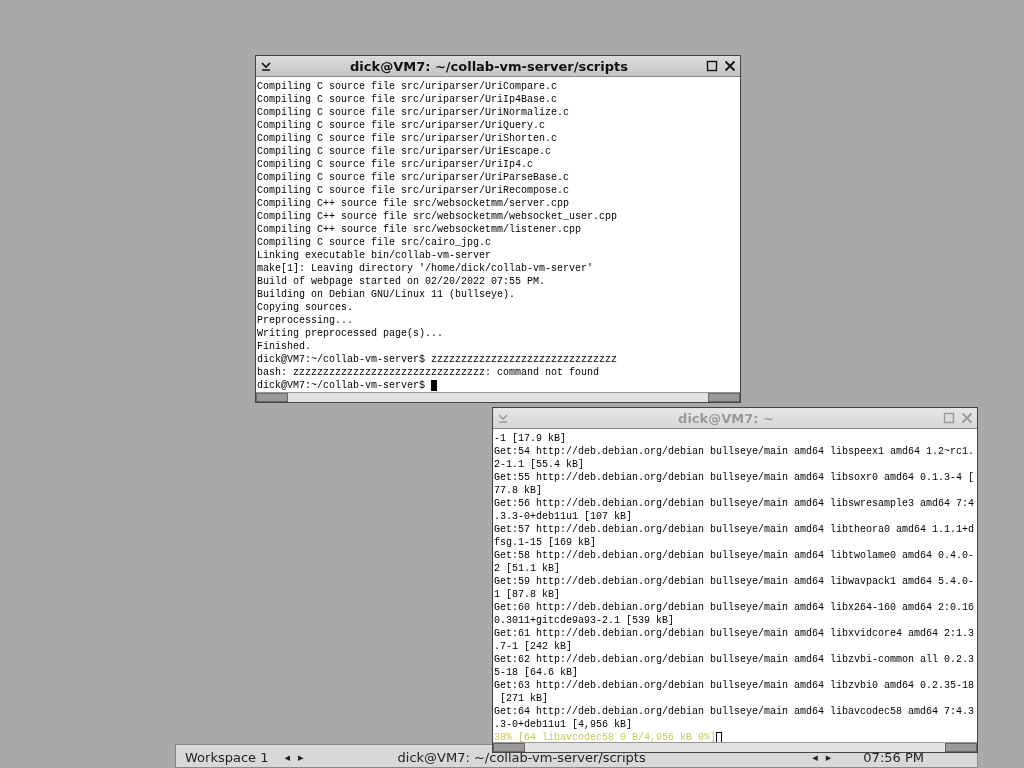  Describe the element at coordinates (734, 633) in the screenshot. I see `terminal-line: Get:61 http://deb.debian.org/debian bullseye/main amd64 libxvidcore4 amd64 2:1.3` at that location.